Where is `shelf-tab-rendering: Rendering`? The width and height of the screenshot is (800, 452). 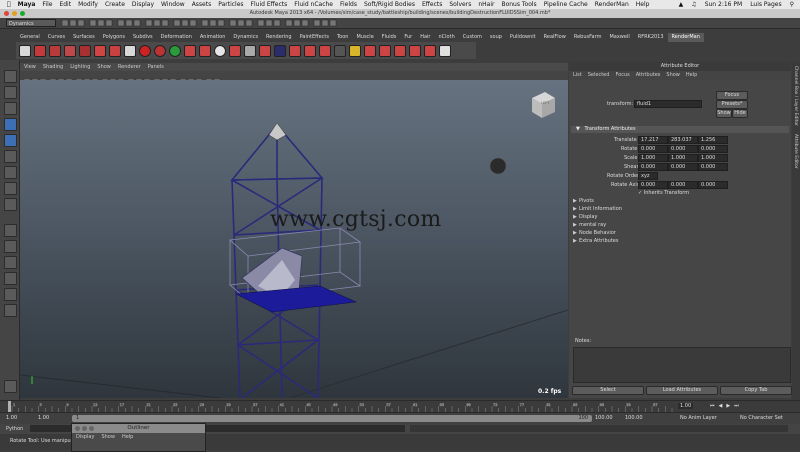
shelf-tab-rendering: Rendering is located at coordinates (279, 37).